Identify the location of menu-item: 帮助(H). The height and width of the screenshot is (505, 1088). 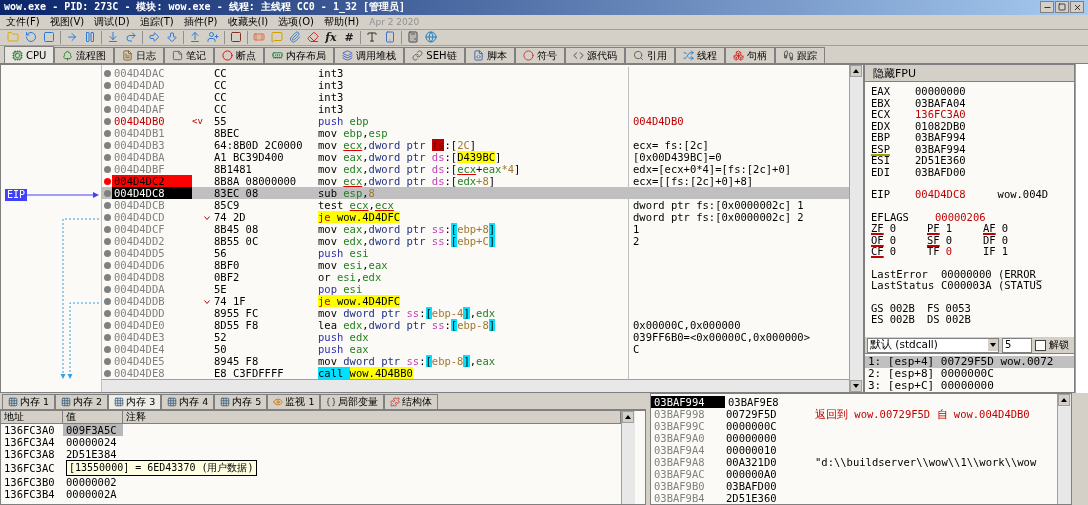
(341, 21).